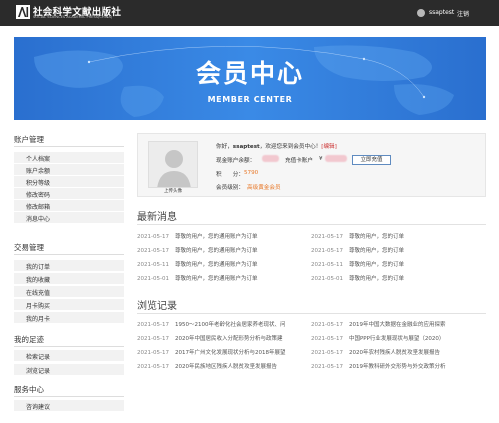 The image size is (499, 423). I want to click on sidebar-item-label: 修改邮箱, so click(38, 207).